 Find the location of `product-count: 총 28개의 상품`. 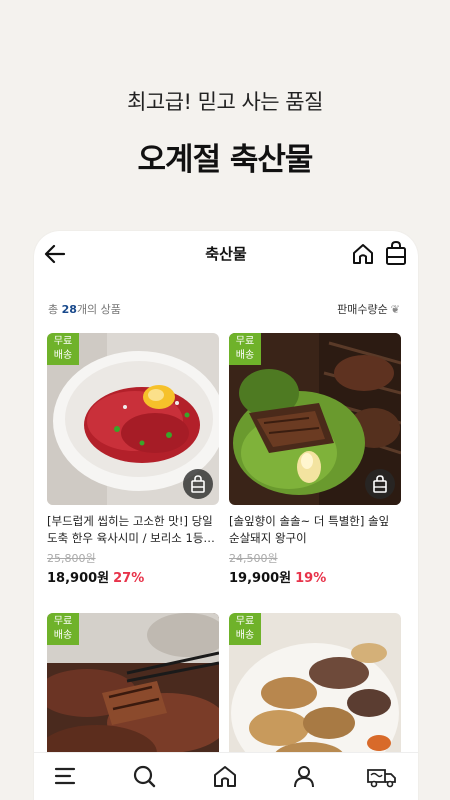

product-count: 총 28개의 상품 is located at coordinates (84, 309).